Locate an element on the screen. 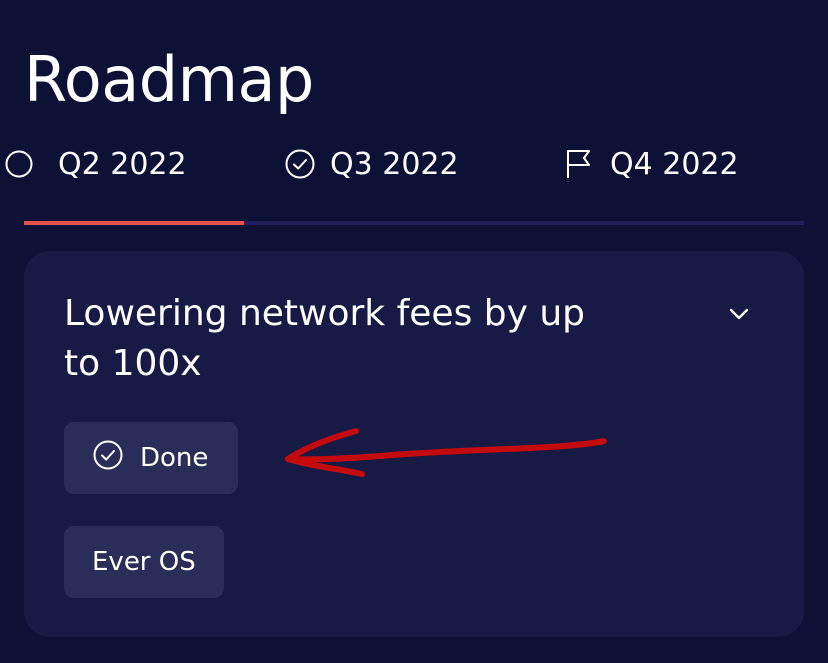  tab-progress-indicator is located at coordinates (134, 223).